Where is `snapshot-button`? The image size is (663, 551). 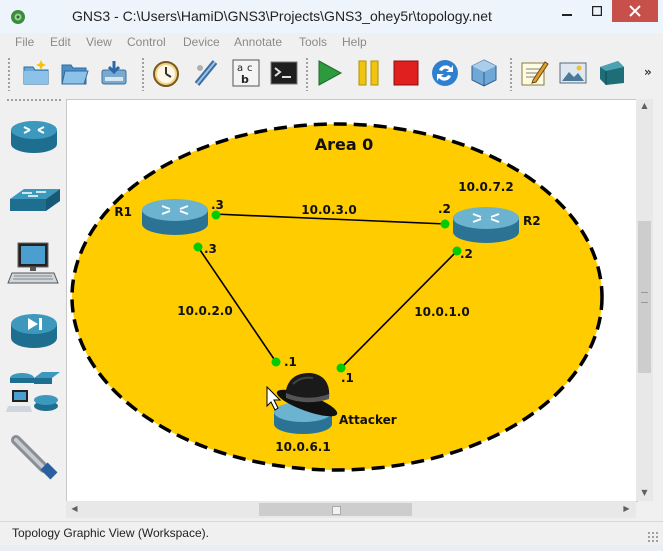
snapshot-button is located at coordinates (166, 73).